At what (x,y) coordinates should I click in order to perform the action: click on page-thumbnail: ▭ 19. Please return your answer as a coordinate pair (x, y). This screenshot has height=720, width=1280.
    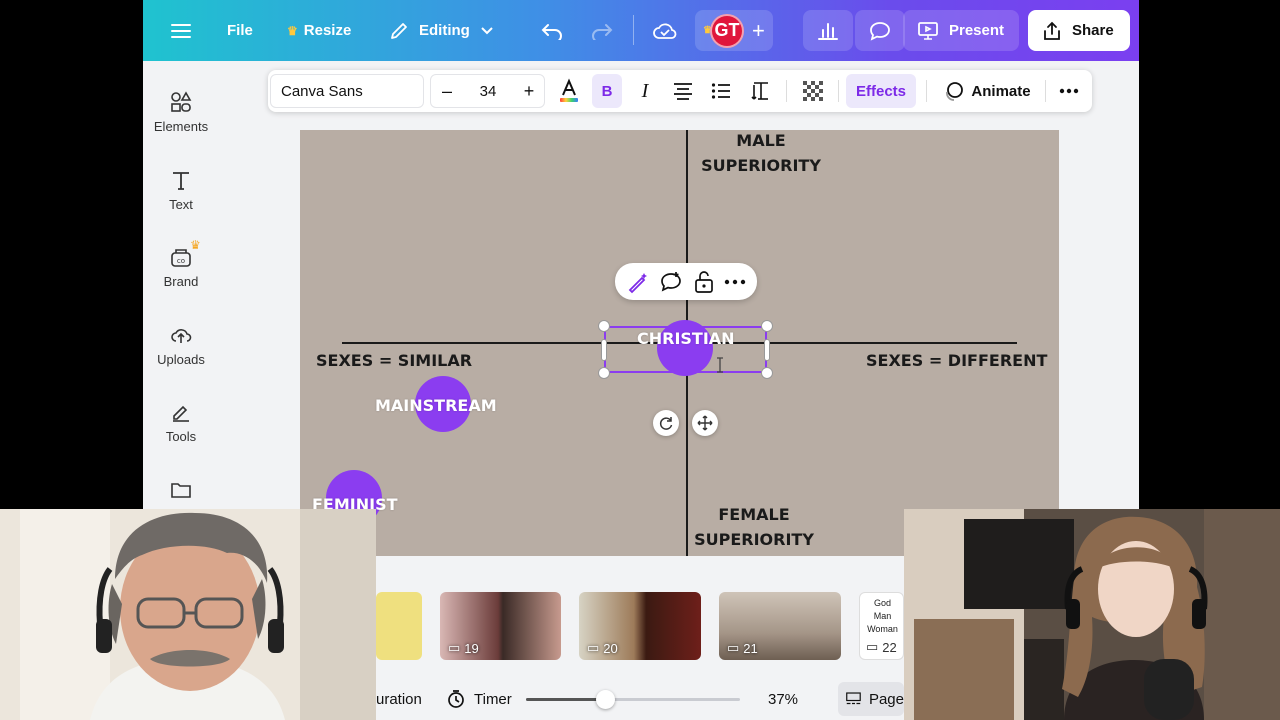
    Looking at the image, I should click on (500, 626).